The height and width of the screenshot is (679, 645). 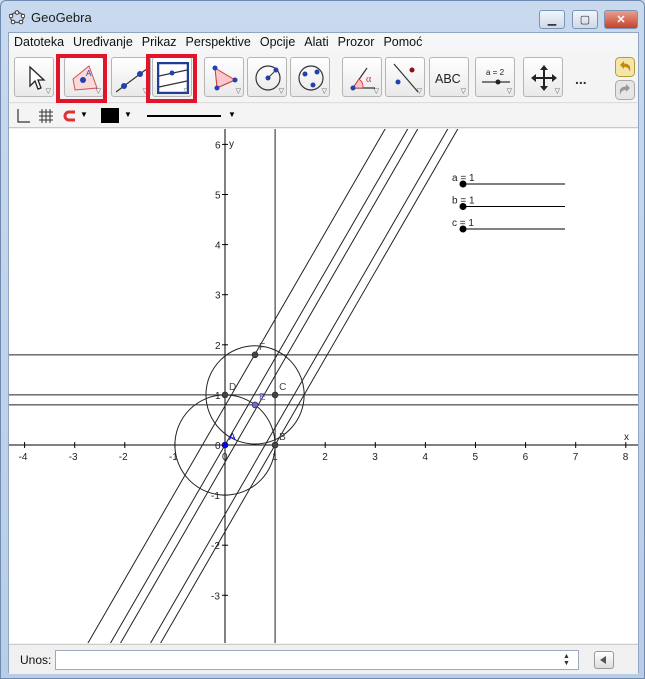 I want to click on x-tick-label: -2, so click(x=123, y=457).